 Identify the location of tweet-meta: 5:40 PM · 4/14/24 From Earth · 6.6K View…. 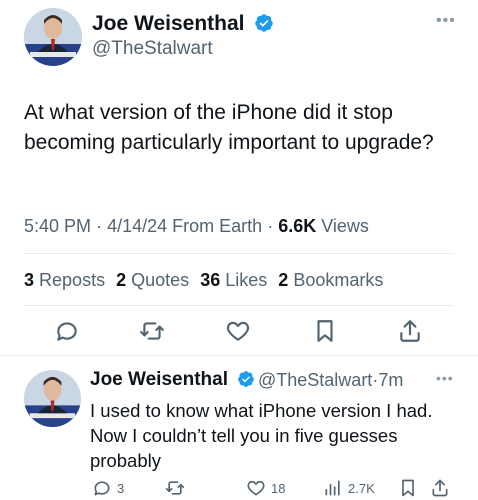
(196, 226).